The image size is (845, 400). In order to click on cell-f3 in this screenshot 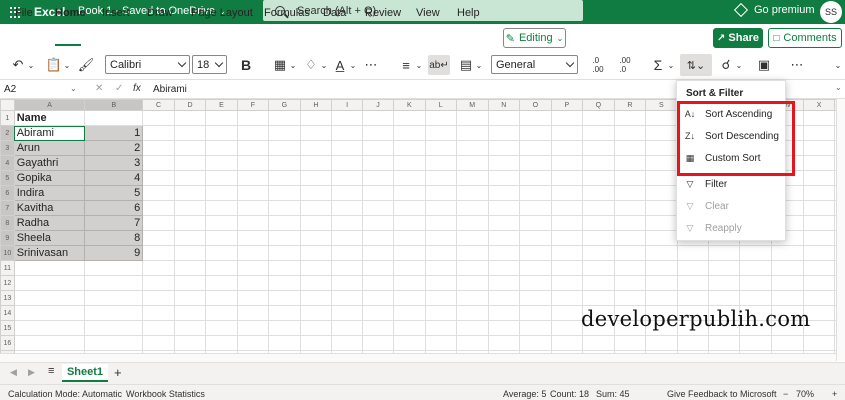, I will do `click(253, 148)`.